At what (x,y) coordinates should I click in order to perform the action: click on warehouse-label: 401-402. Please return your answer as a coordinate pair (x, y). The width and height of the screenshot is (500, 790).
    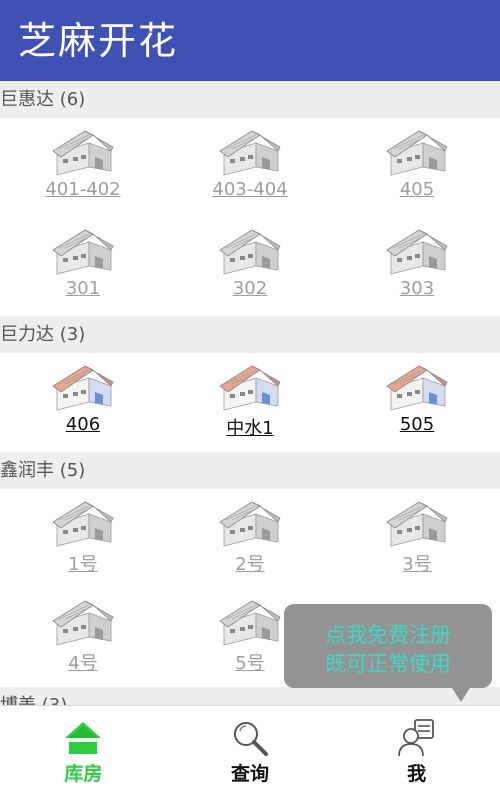
    Looking at the image, I should click on (83, 189).